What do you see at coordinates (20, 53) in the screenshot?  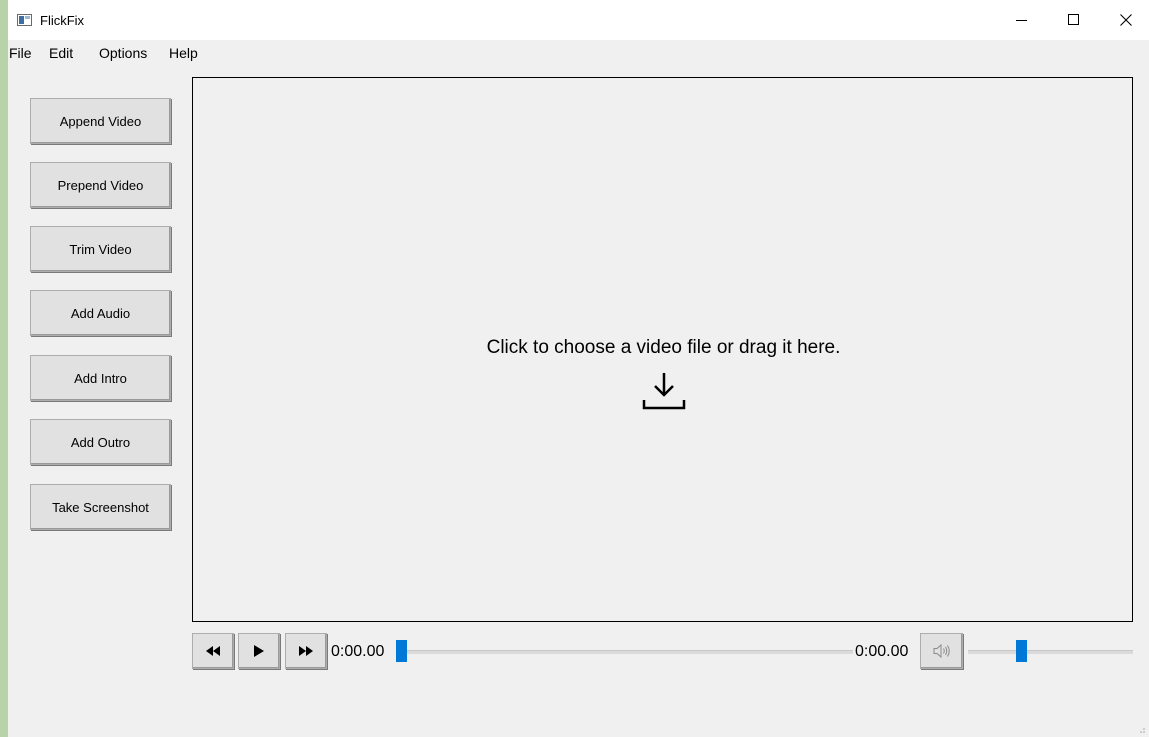 I see `menu-file: File` at bounding box center [20, 53].